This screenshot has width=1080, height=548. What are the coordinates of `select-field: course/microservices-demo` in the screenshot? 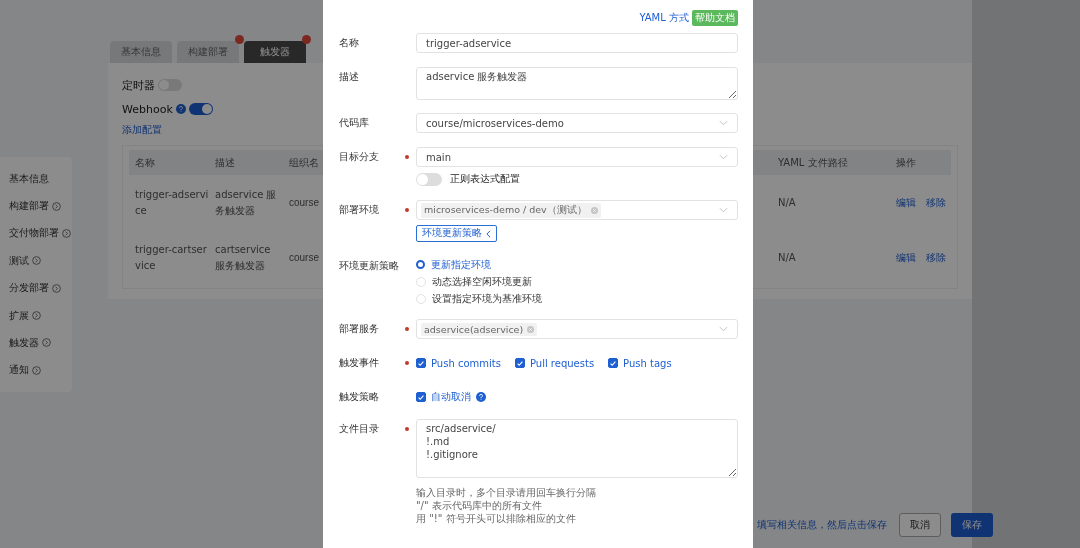 It's located at (577, 123).